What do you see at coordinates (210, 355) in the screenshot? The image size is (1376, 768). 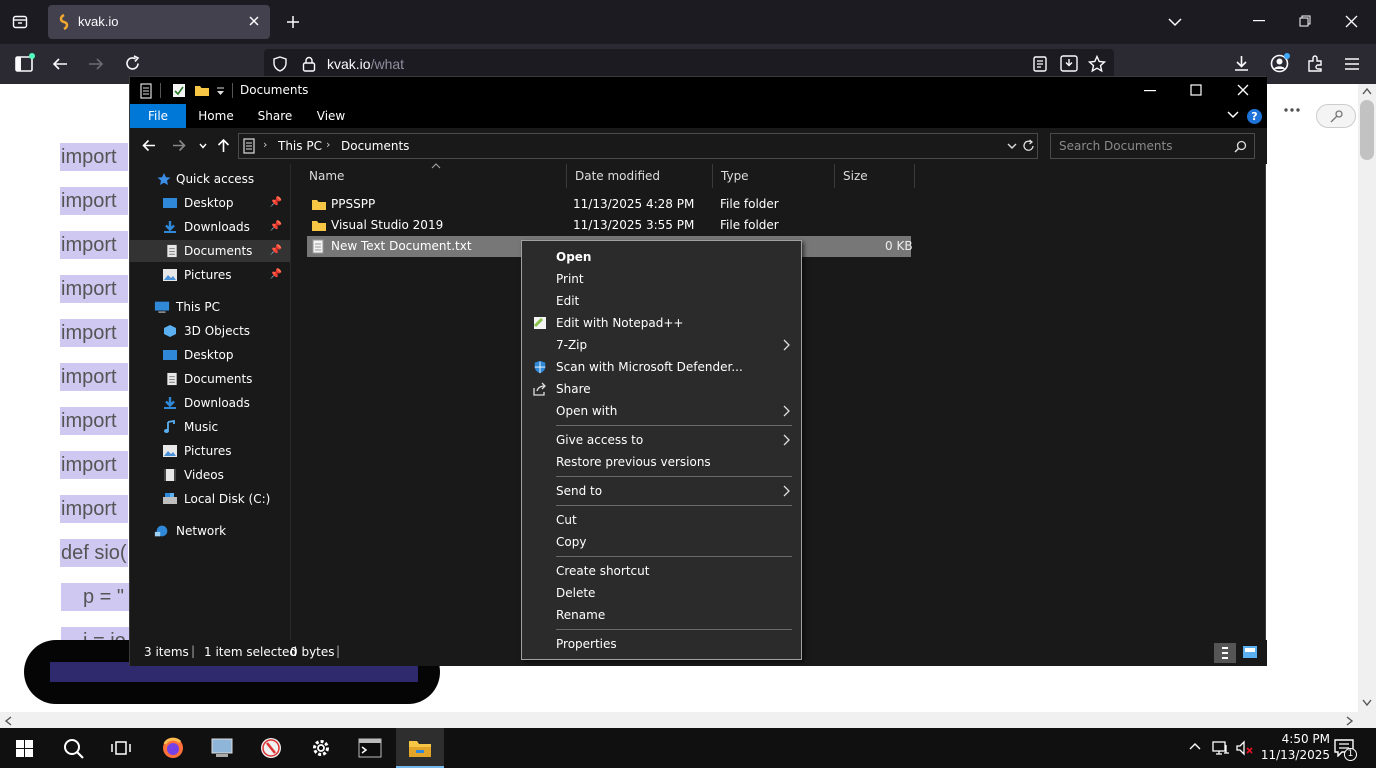 I see `nav-pc-desktop: Desktop` at bounding box center [210, 355].